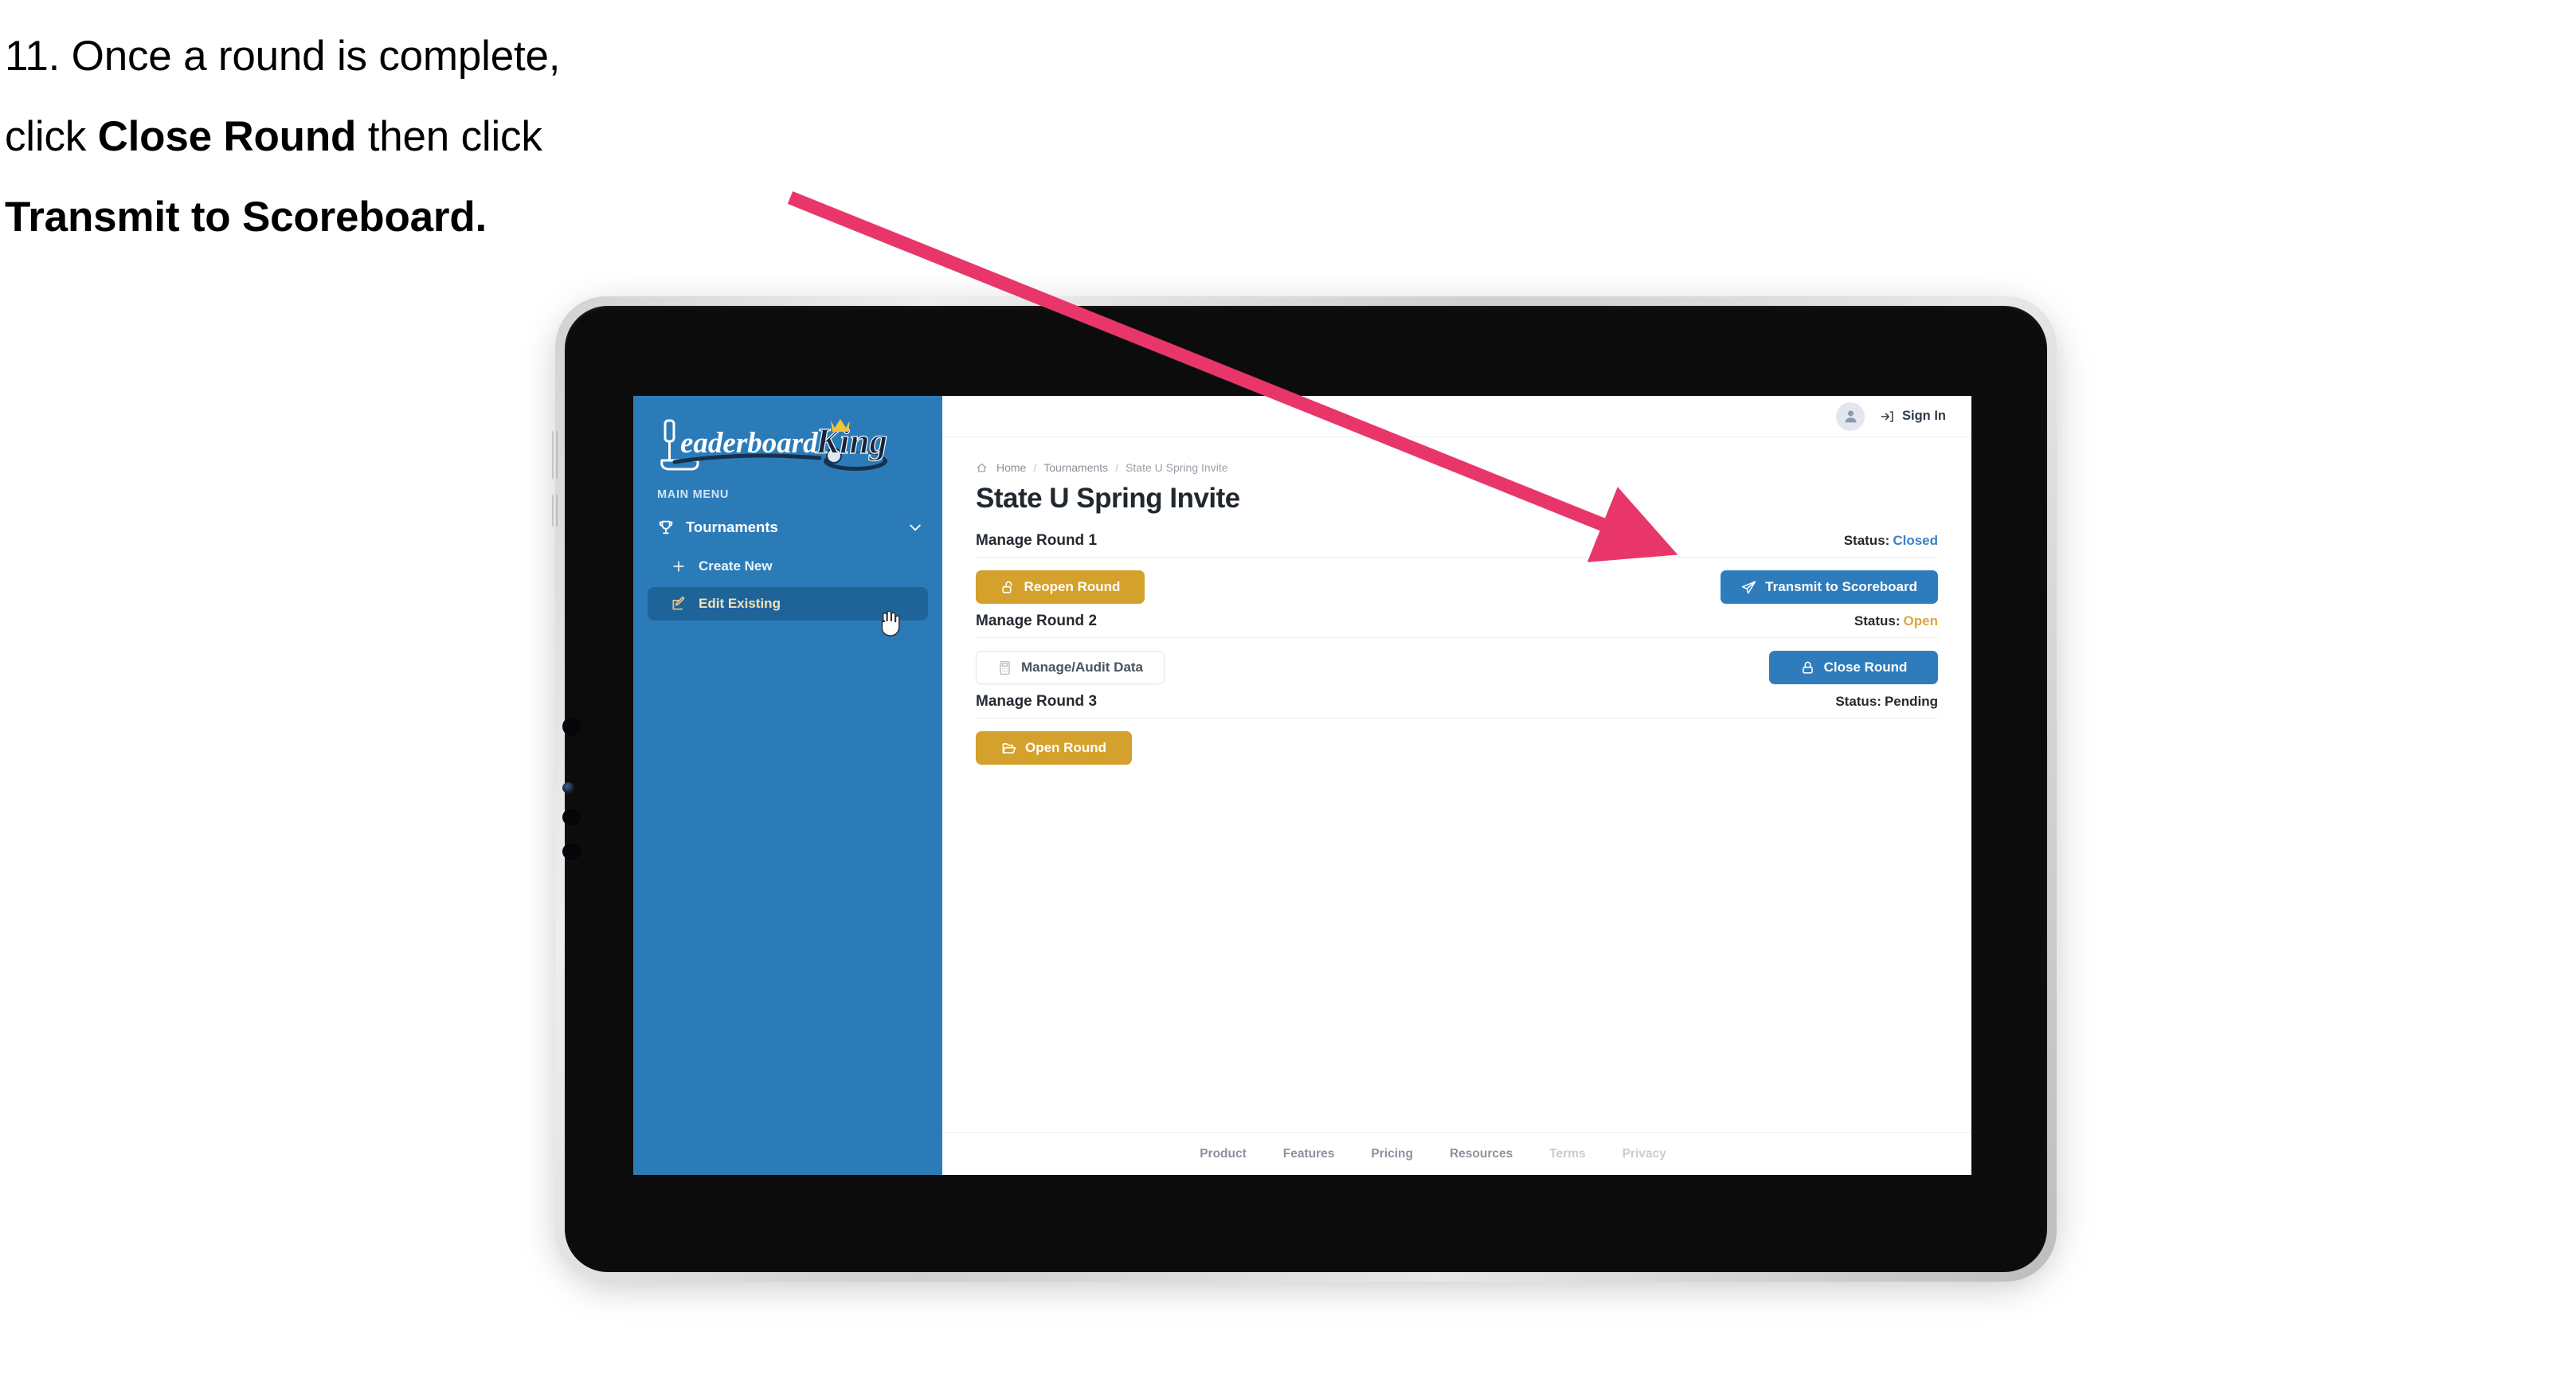  I want to click on instruction-line-2: click Close Round then click, so click(451, 136).